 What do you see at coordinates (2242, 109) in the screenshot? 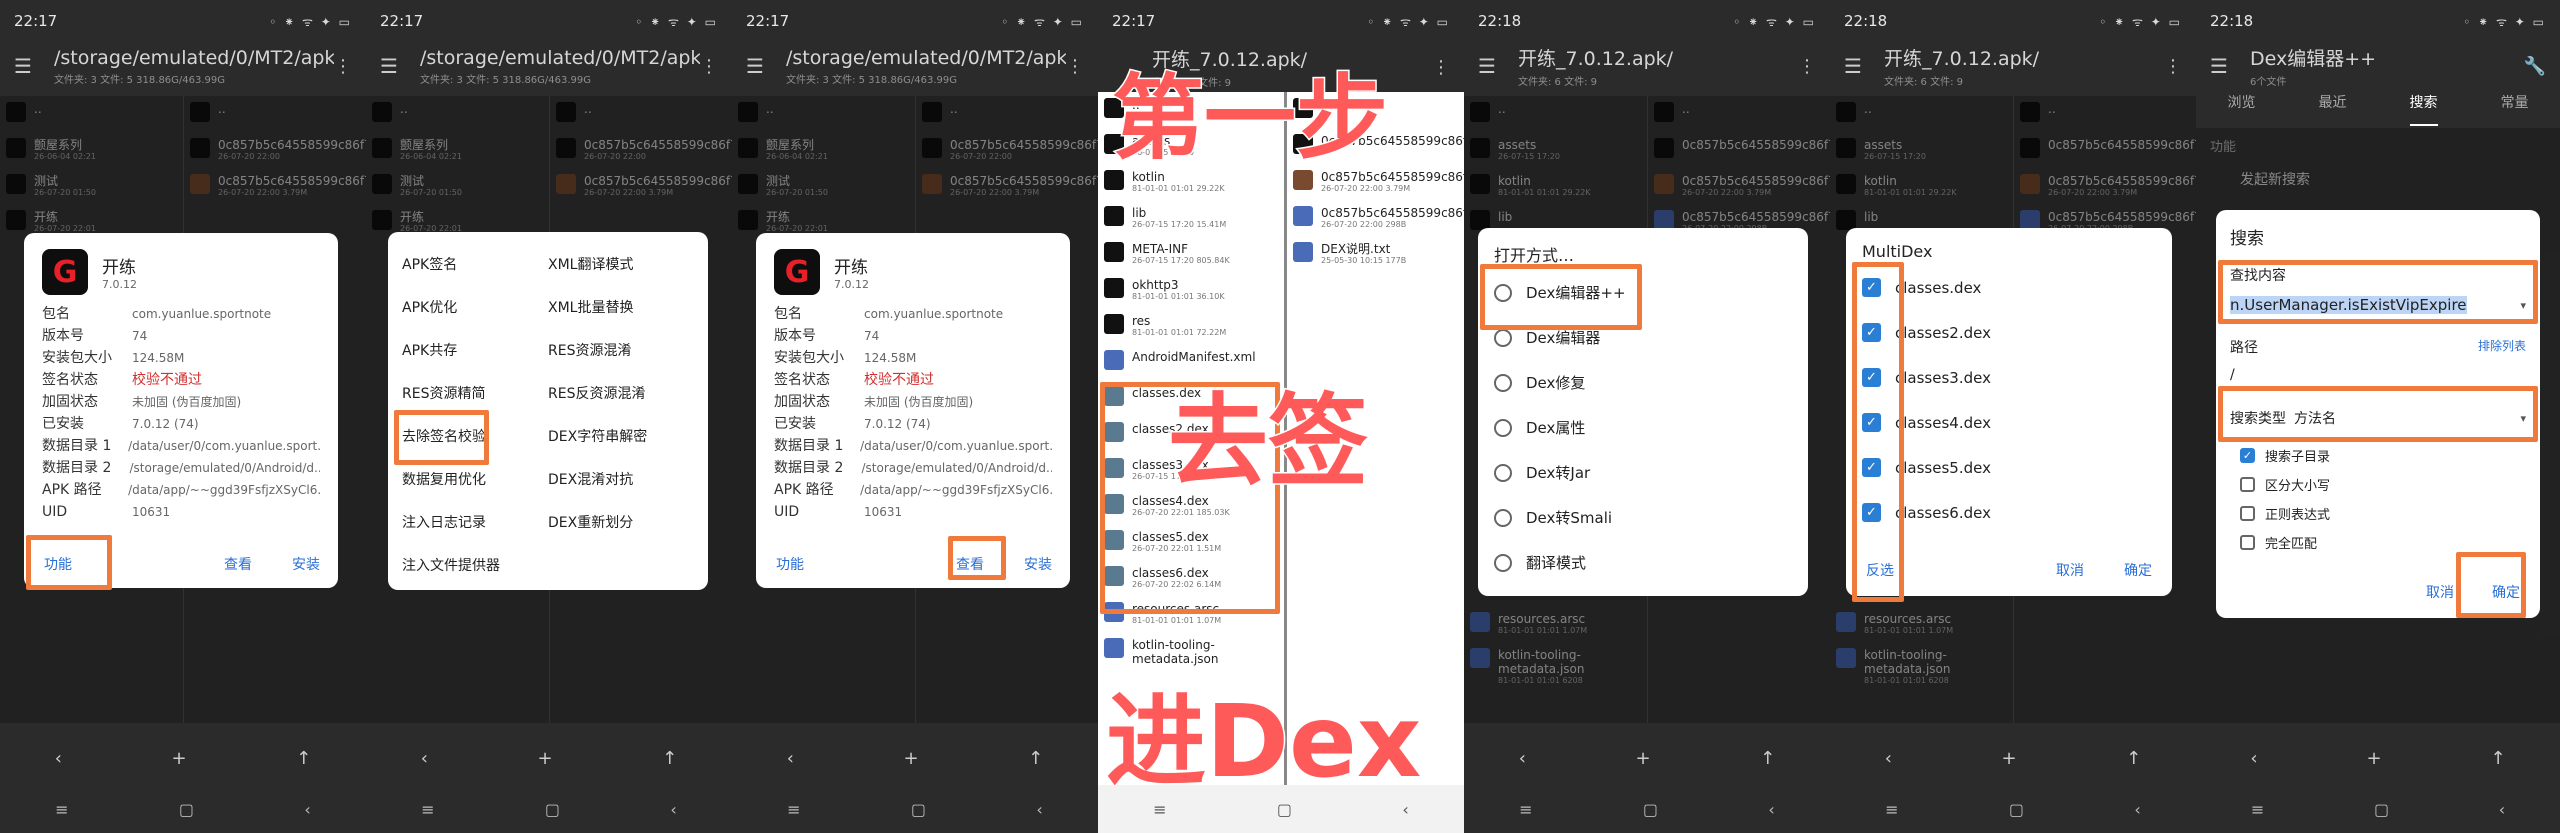
I see `tab-browse: 浏览` at bounding box center [2242, 109].